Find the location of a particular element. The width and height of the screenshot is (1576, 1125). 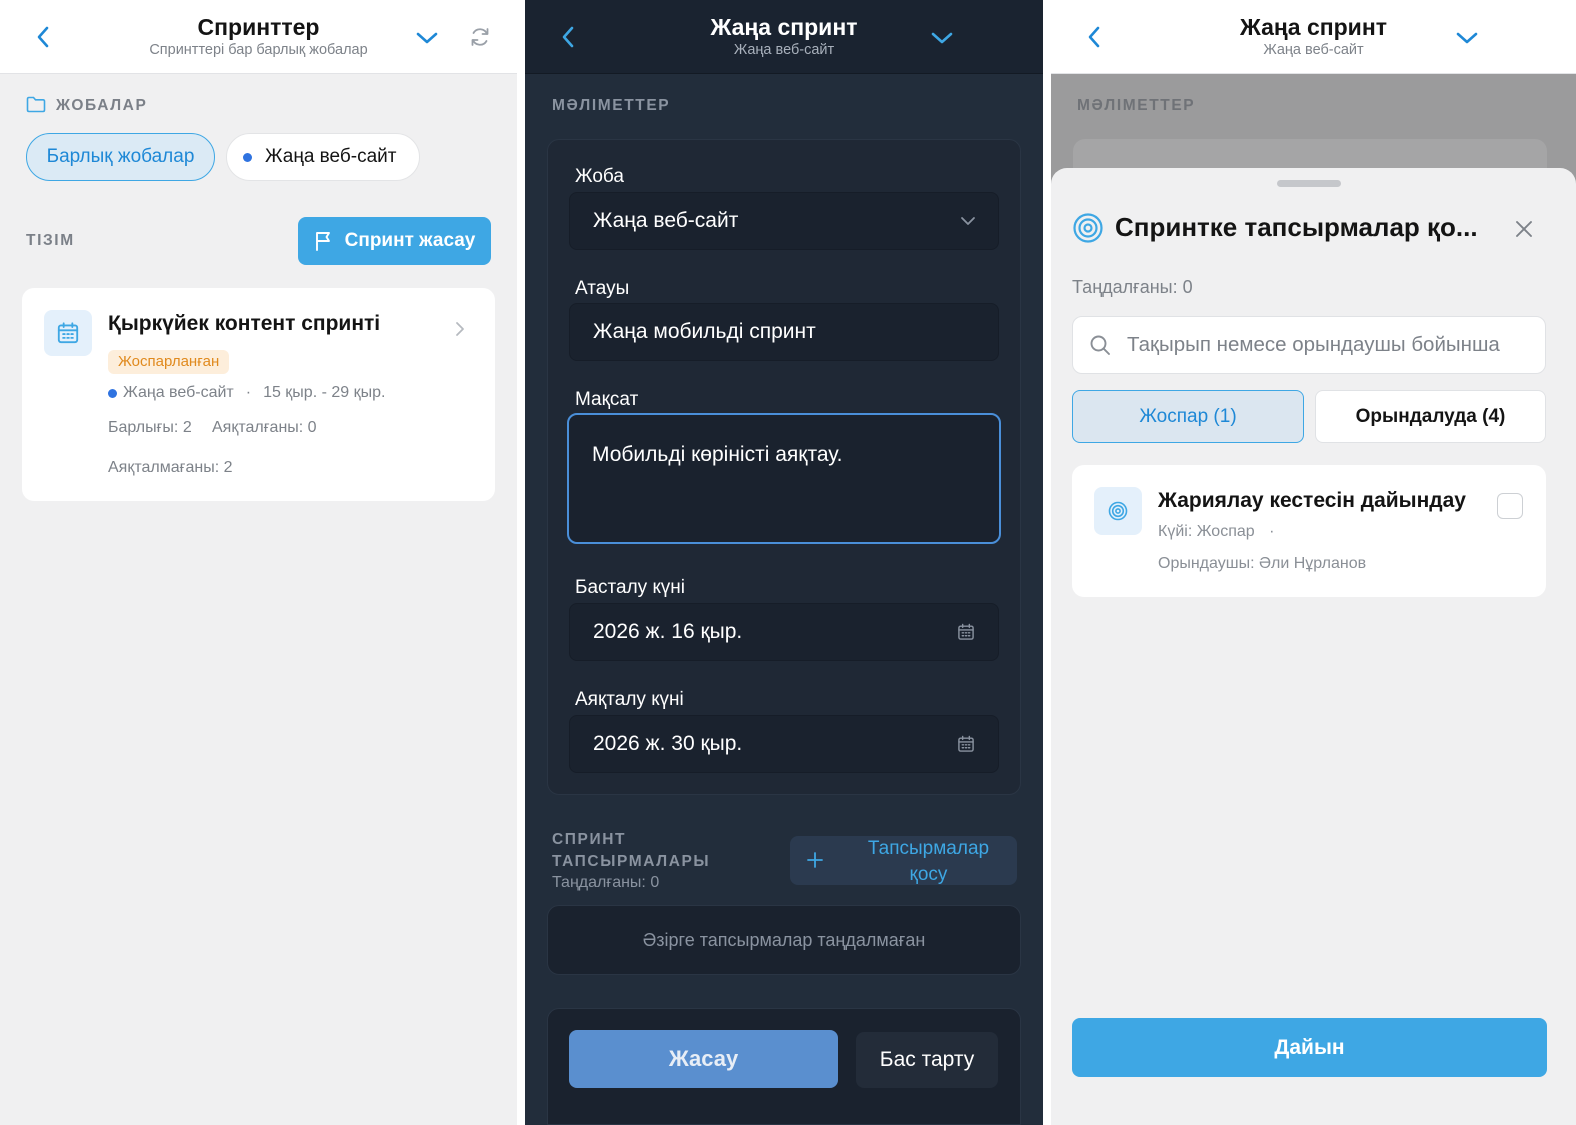

project-label: Жоба is located at coordinates (599, 176).